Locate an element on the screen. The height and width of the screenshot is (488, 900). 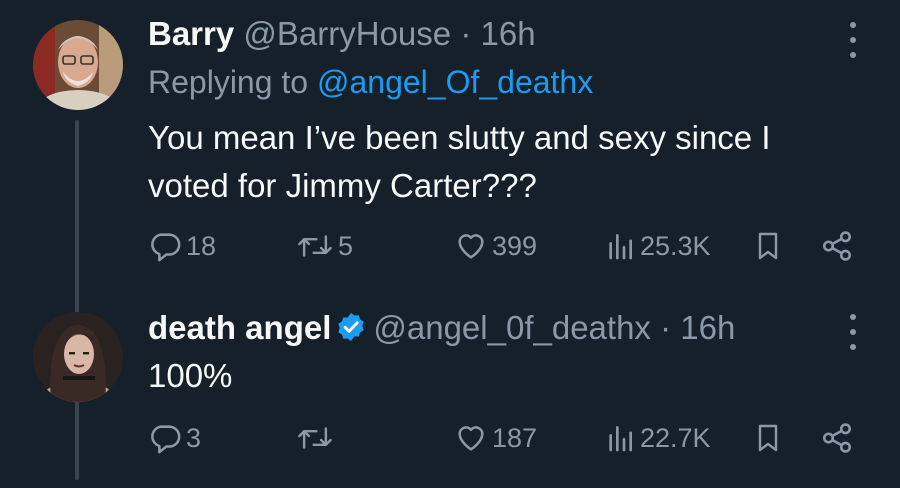
avatar-barry is located at coordinates (78, 65).